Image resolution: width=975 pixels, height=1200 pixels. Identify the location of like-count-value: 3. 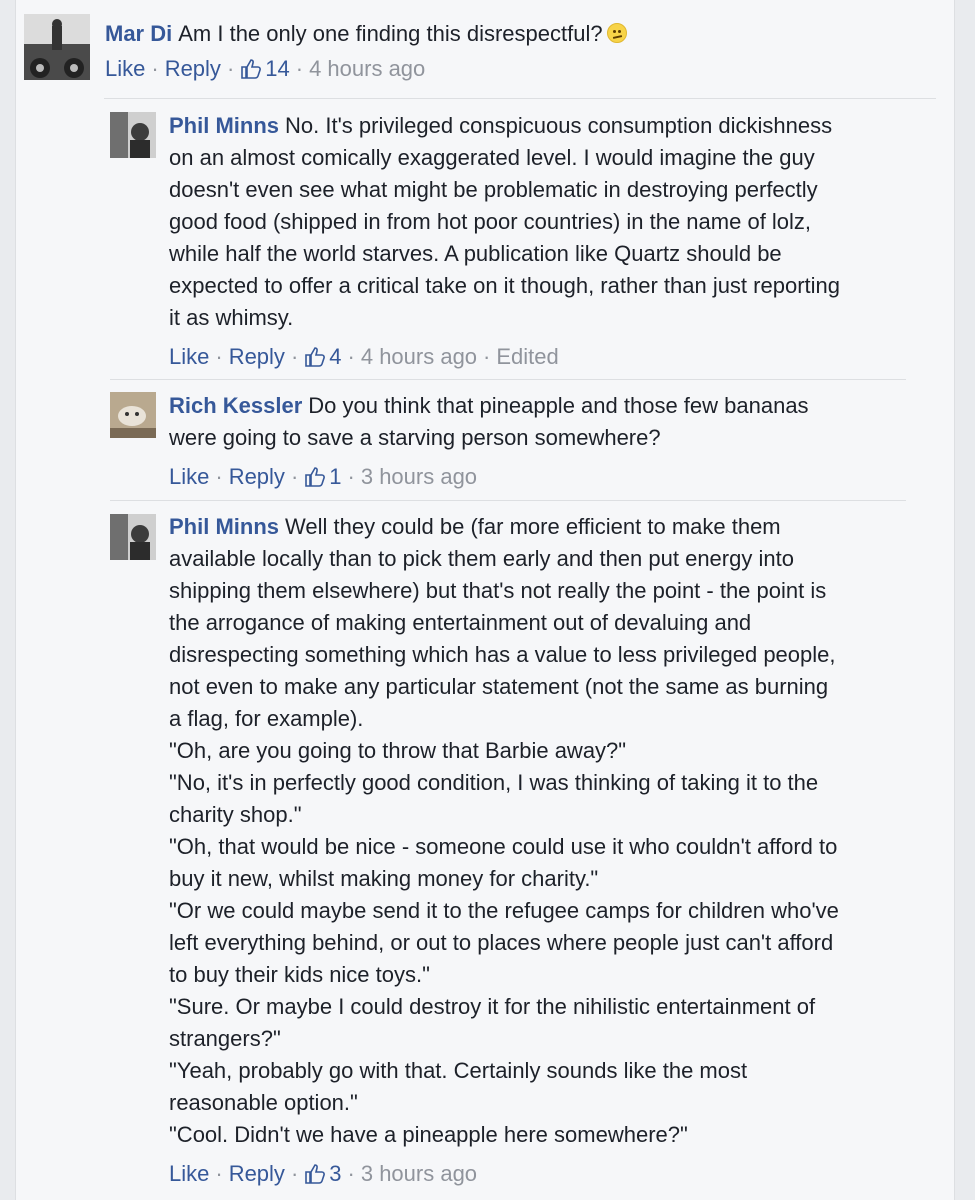
(335, 1173).